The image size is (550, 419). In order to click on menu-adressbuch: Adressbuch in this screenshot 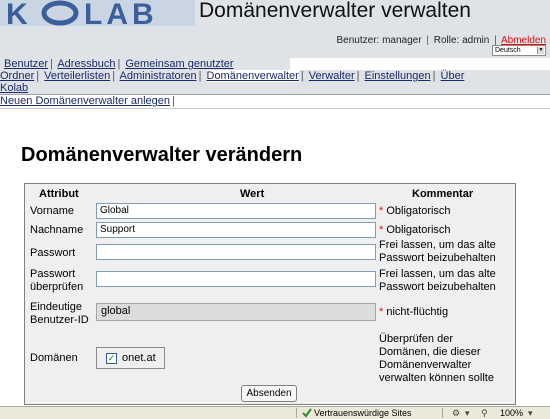, I will do `click(86, 64)`.